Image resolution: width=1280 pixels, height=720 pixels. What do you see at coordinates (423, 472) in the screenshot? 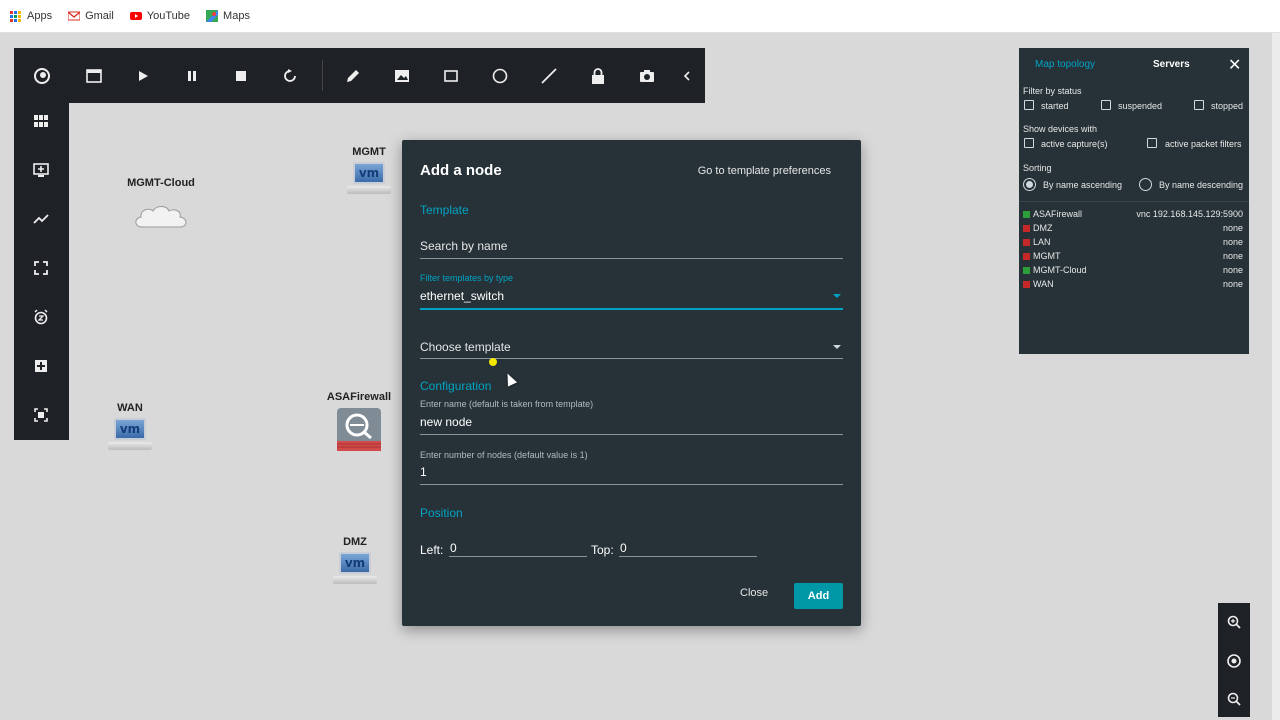
I see `node-count-value: 1` at bounding box center [423, 472].